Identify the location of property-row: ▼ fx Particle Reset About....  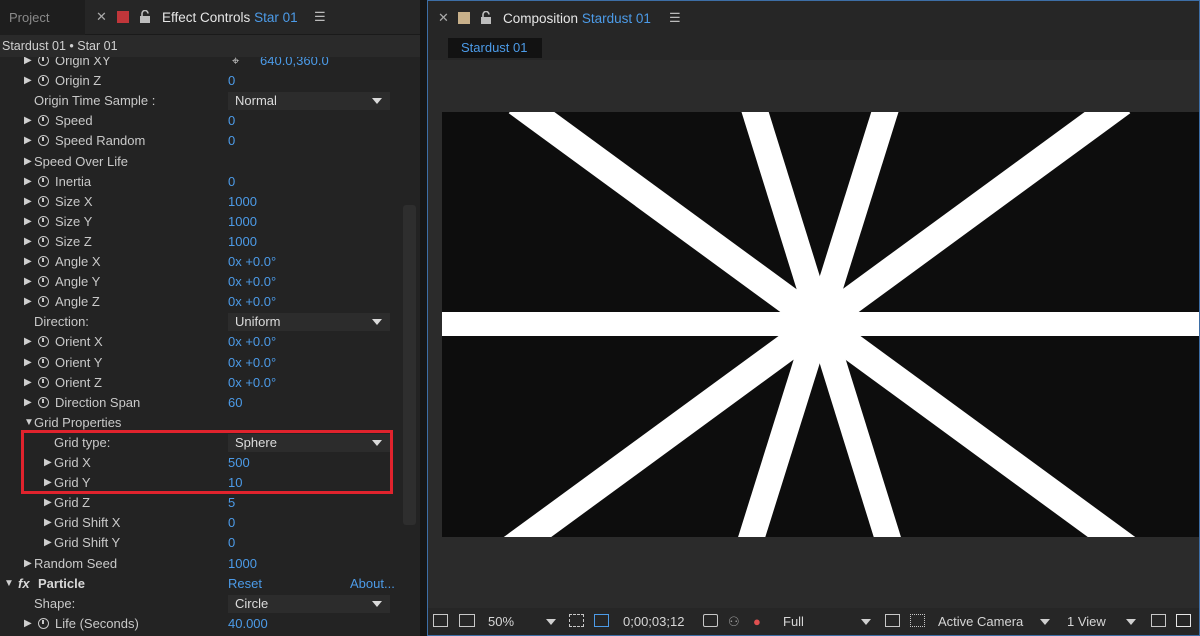
(200, 584).